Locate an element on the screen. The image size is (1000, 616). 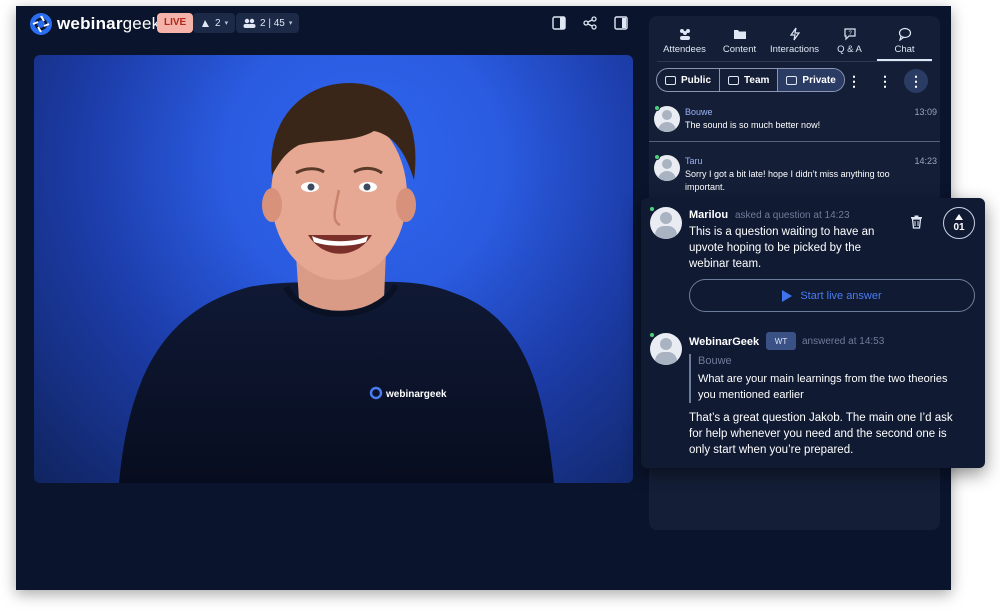
lightning-icon is located at coordinates (794, 34).